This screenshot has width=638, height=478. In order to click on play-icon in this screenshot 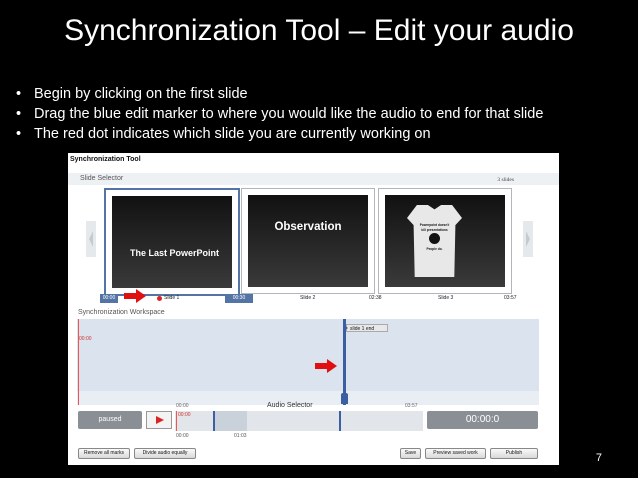, I will do `click(160, 420)`.